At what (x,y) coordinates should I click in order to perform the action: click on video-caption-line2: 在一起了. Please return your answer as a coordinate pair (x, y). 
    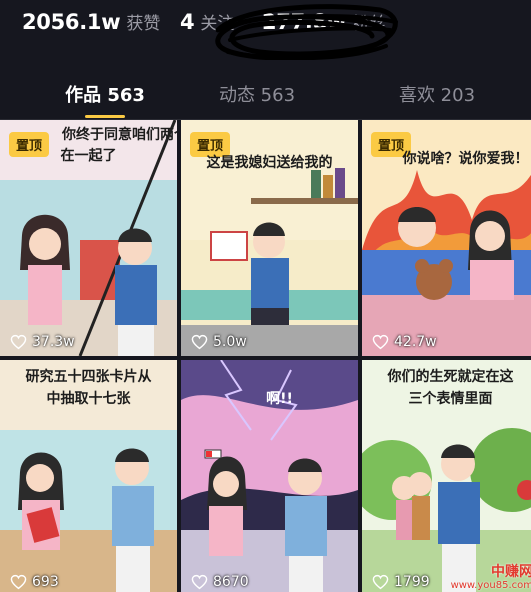
    Looking at the image, I should click on (88, 156).